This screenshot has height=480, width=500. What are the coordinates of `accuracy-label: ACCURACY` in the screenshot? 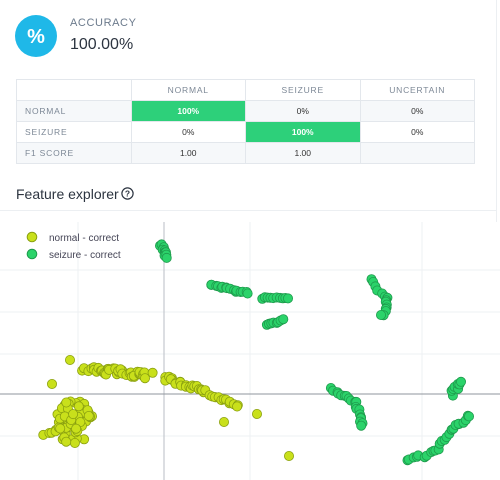 It's located at (103, 23).